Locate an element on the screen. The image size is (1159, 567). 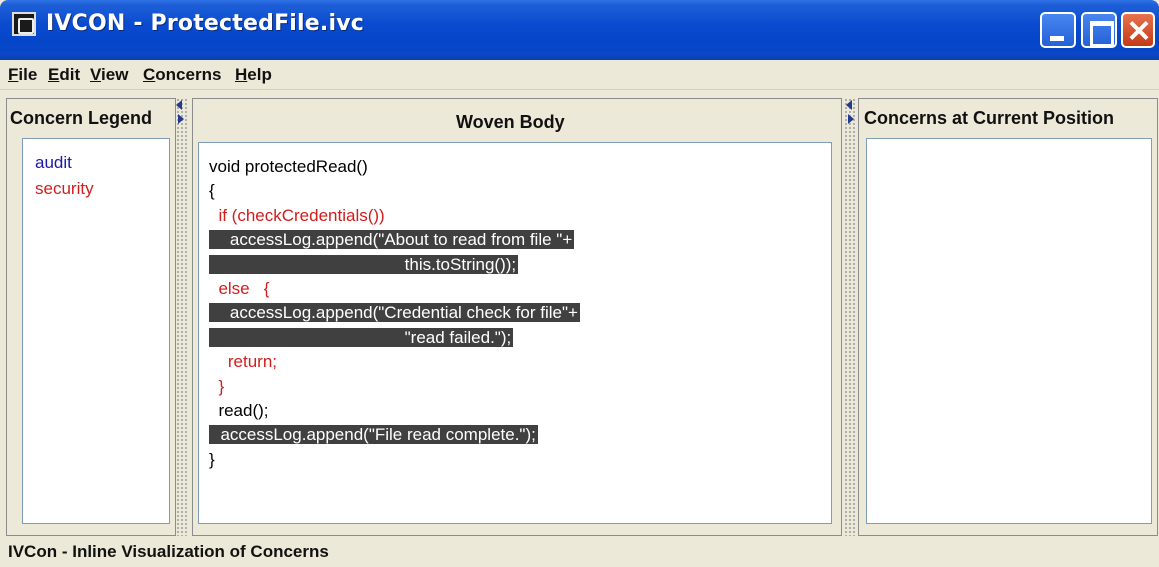
menu-help: Help is located at coordinates (253, 75).